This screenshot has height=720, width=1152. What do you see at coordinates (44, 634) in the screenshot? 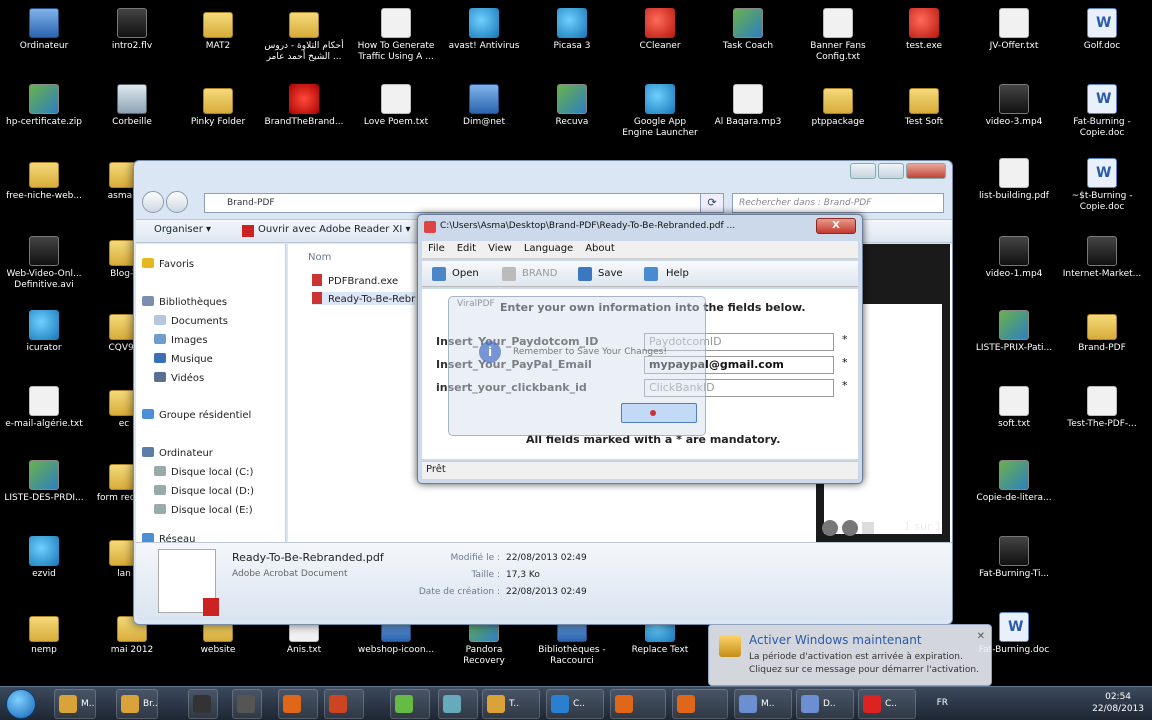
I see `desktop-icon: nemp` at bounding box center [44, 634].